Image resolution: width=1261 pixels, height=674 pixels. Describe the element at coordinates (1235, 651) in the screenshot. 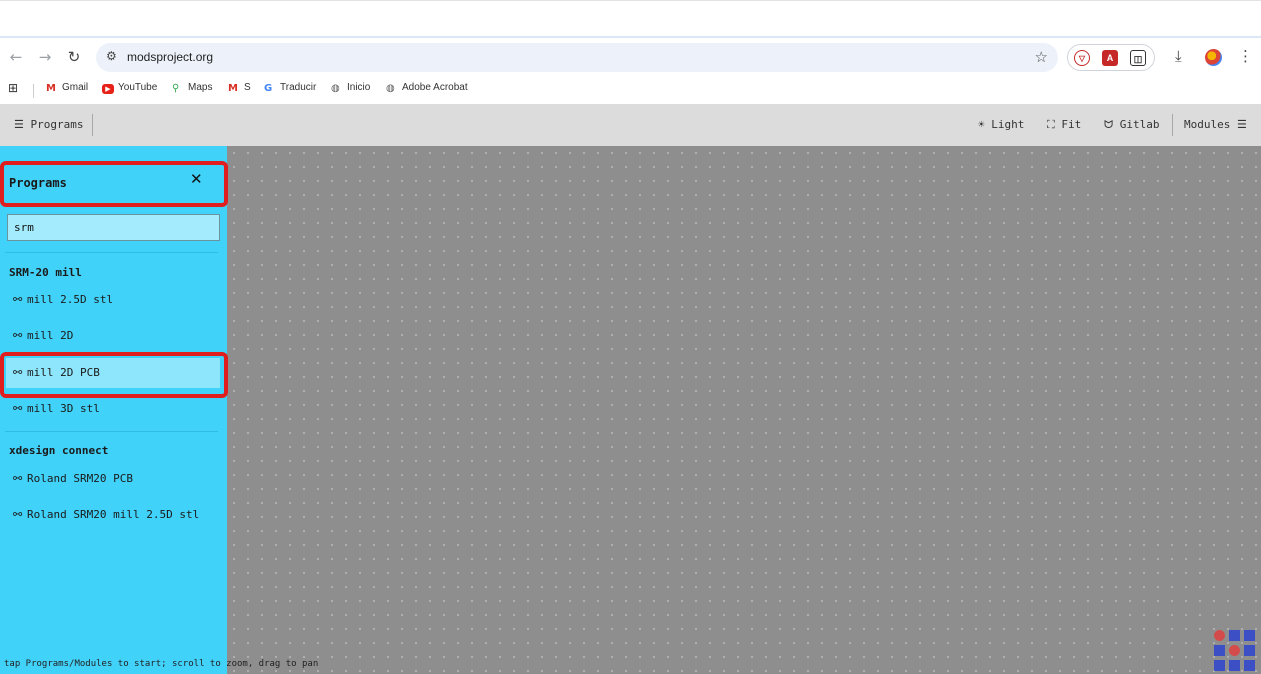

I see `mods-logo` at that location.